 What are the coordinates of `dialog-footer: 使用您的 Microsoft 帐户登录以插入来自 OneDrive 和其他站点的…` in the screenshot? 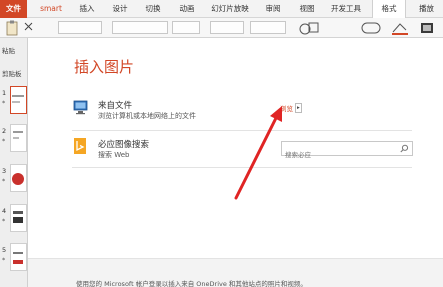 It's located at (235, 272).